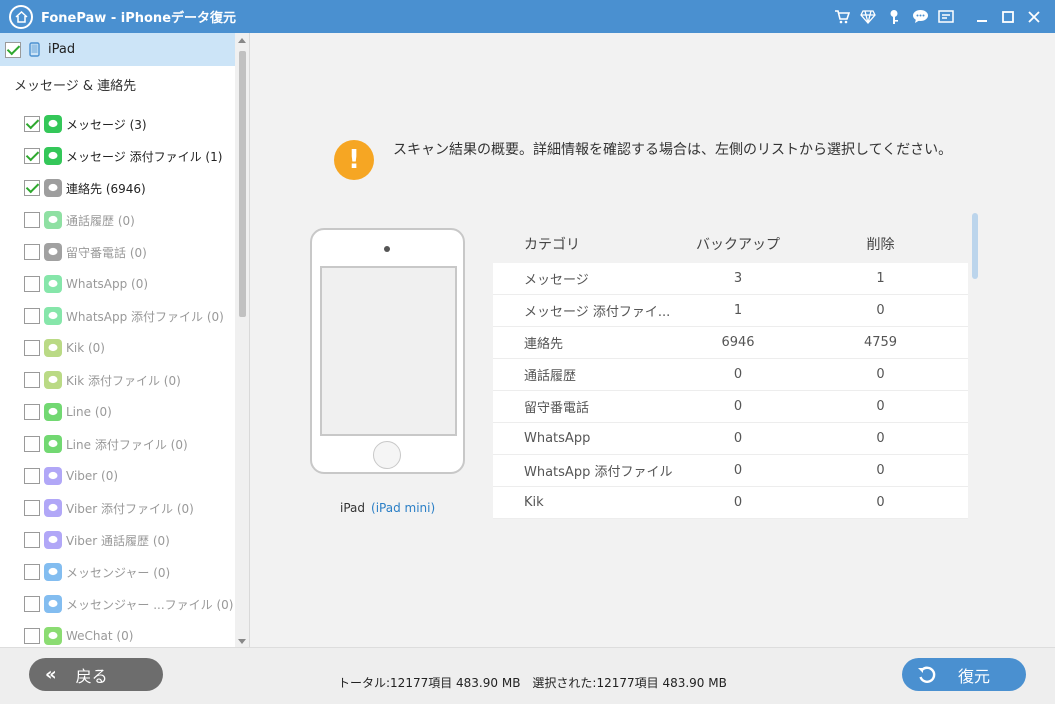 Image resolution: width=1055 pixels, height=704 pixels. I want to click on sidebar-item: Viber 添付ファイル (0), so click(129, 508).